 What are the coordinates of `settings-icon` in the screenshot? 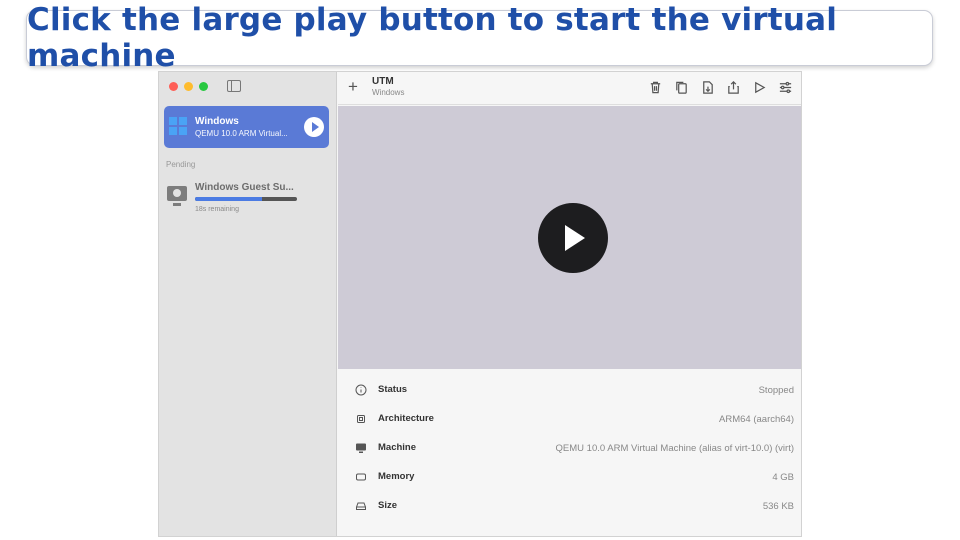 It's located at (785, 87).